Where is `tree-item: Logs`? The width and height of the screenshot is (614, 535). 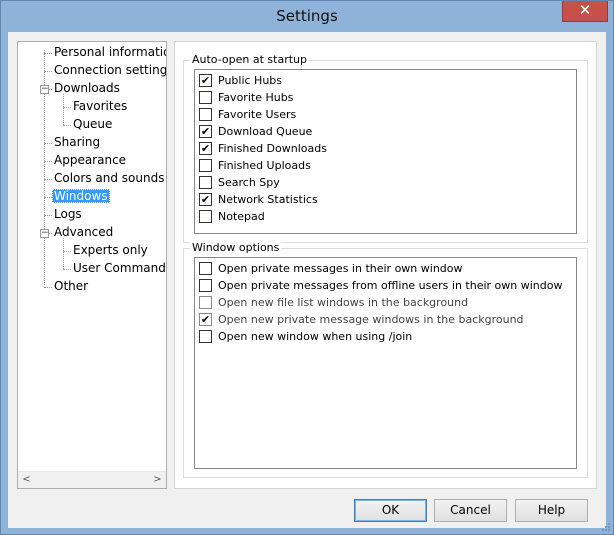 tree-item: Logs is located at coordinates (68, 214).